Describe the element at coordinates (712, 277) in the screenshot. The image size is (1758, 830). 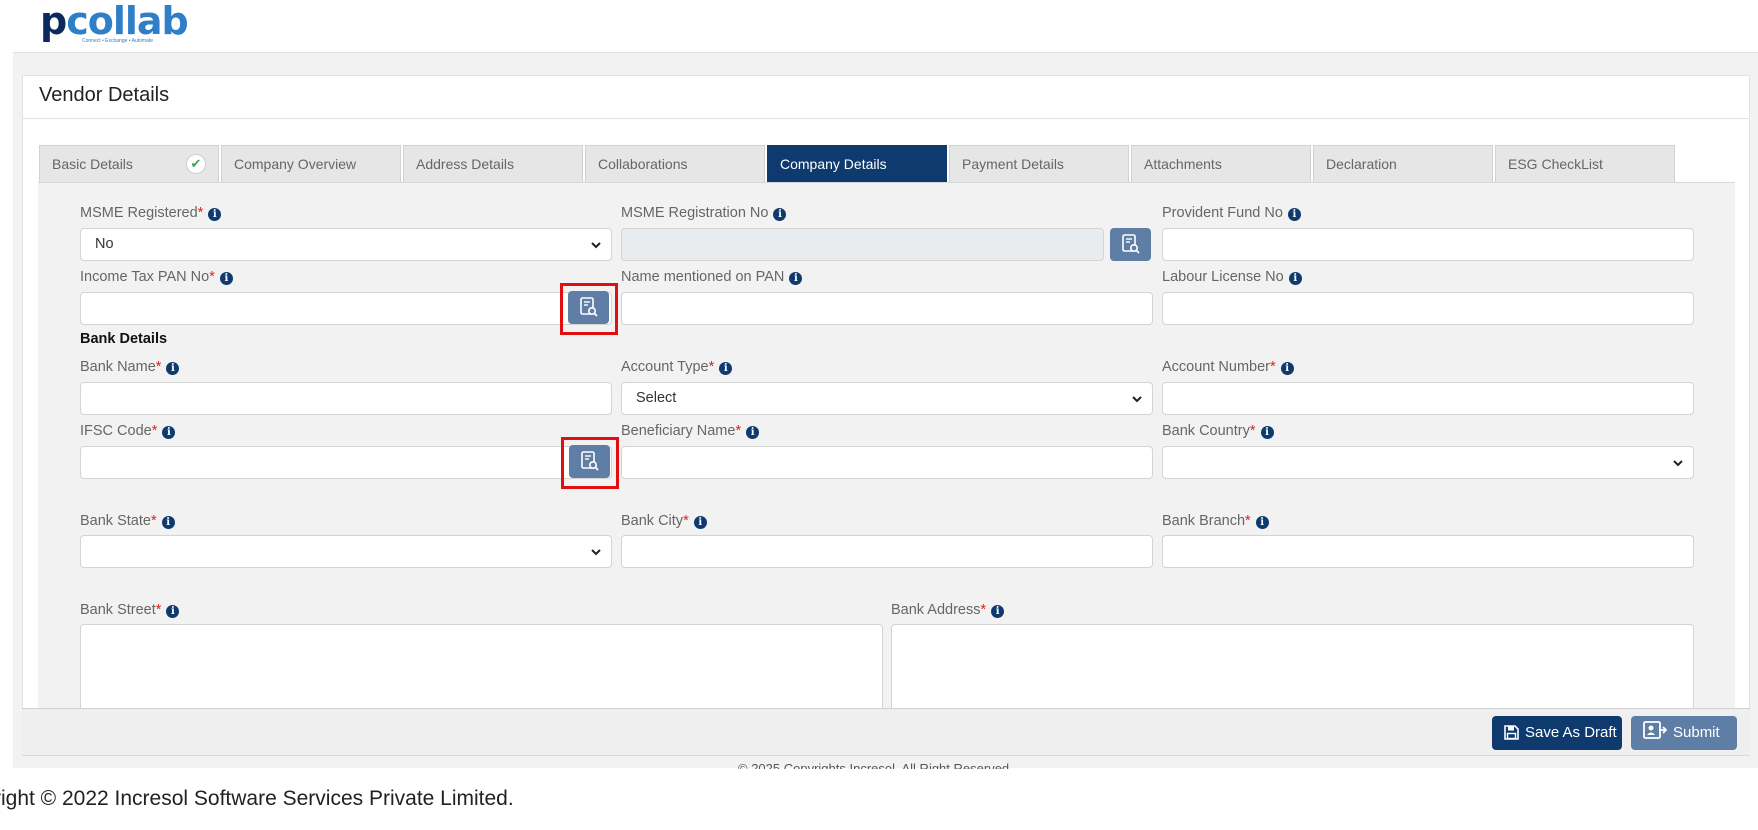
I see `name-on-pan-label: Name mentioned on PAN i` at that location.